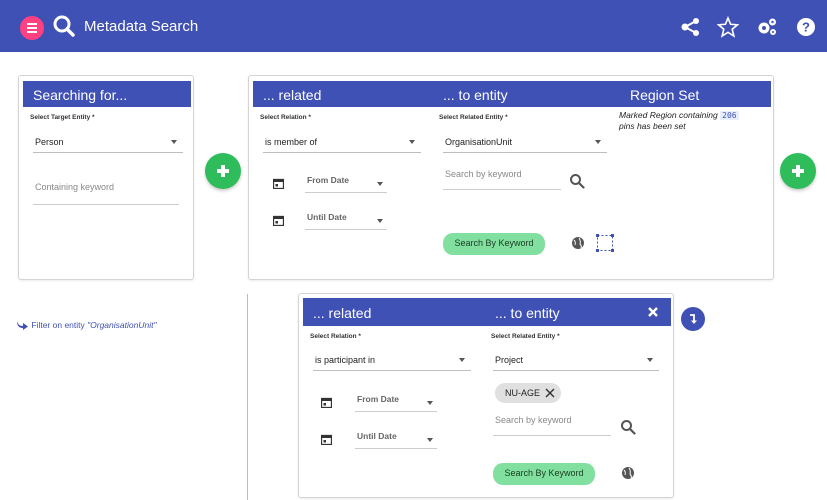  I want to click on related-entity-select: OrganisationUnit, so click(525, 143).